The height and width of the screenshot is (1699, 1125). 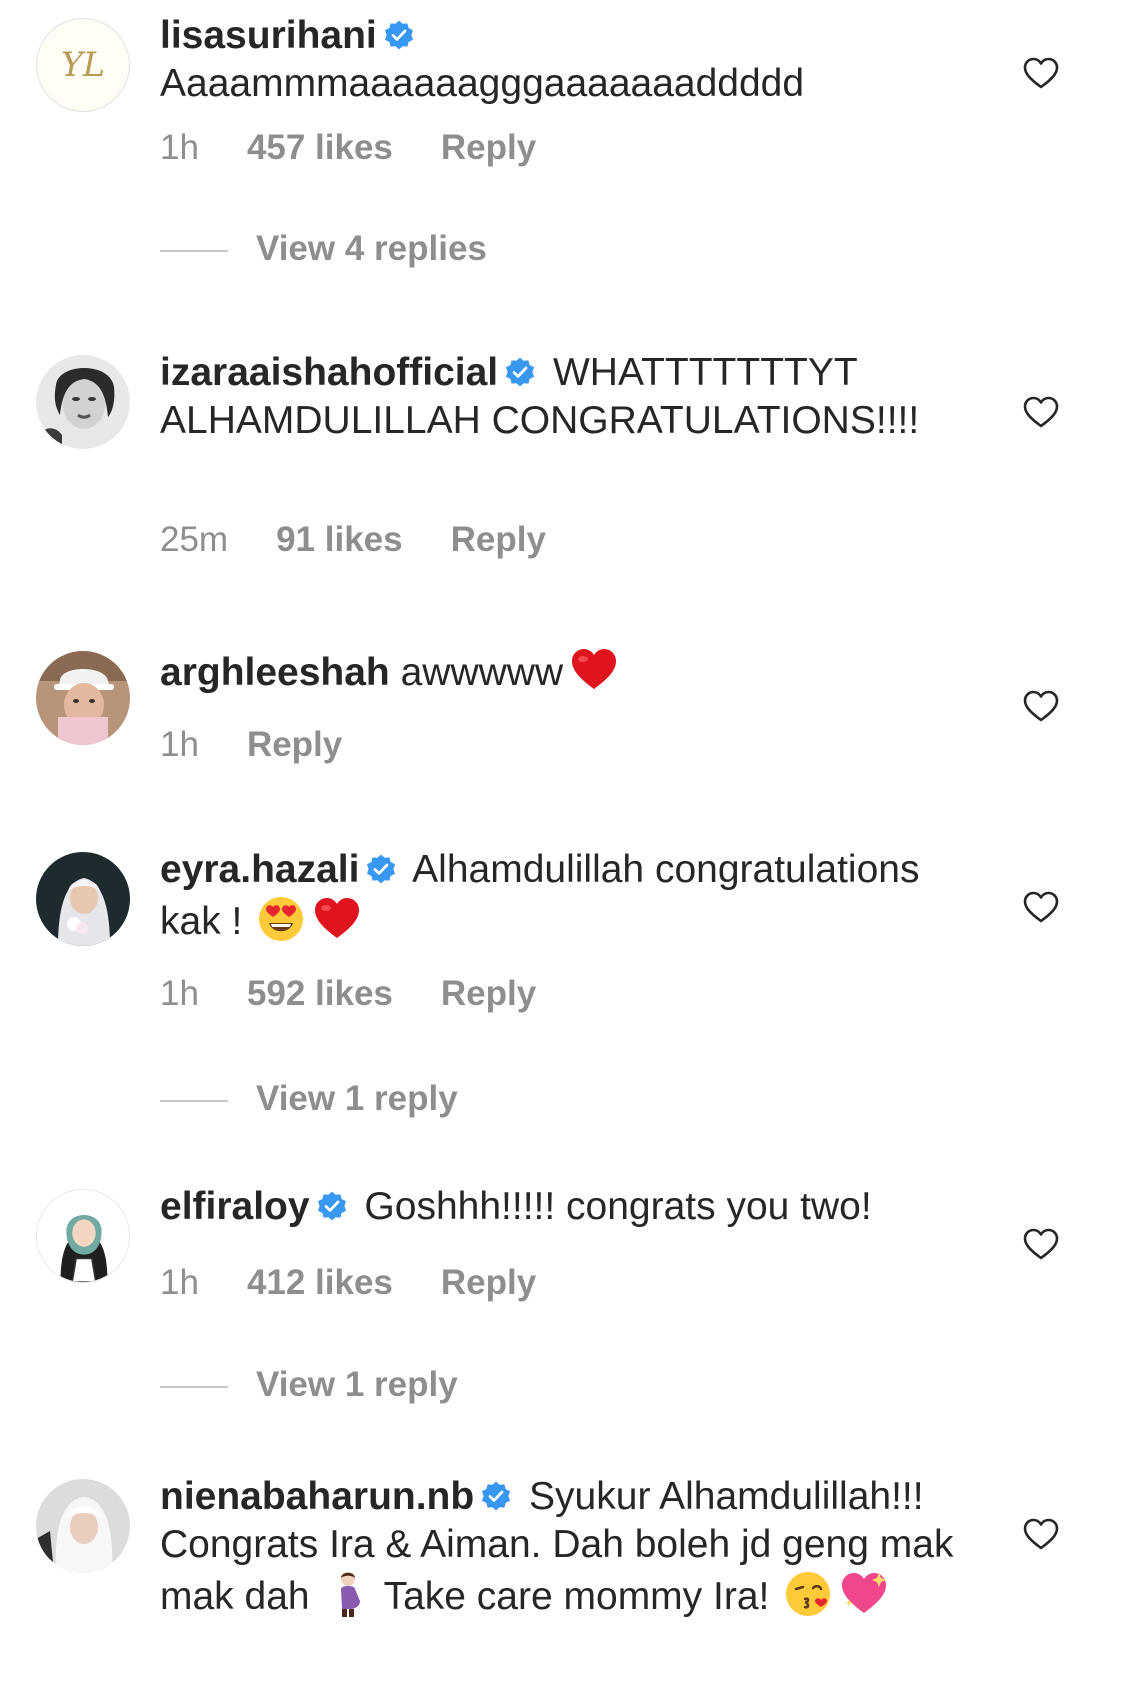 What do you see at coordinates (329, 372) in the screenshot?
I see `username: izaraaishahofficial` at bounding box center [329, 372].